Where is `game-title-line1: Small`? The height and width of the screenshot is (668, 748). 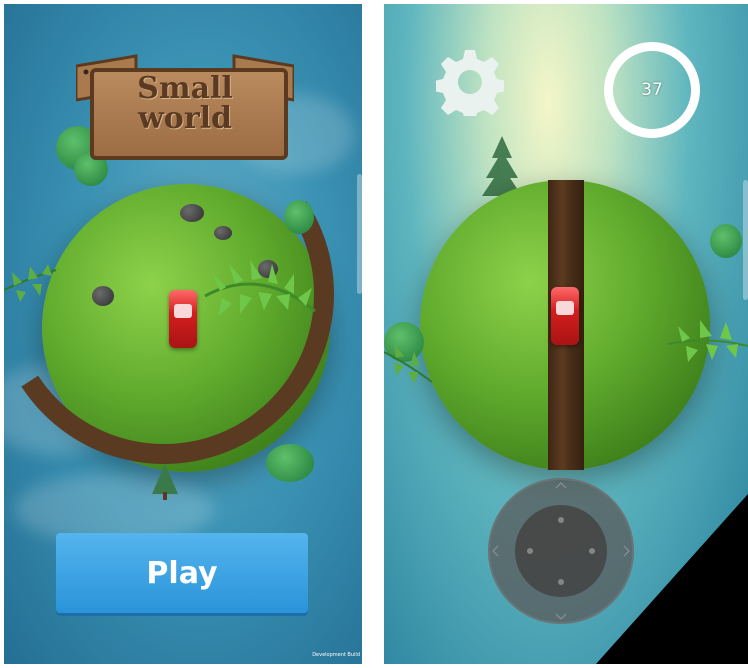 game-title-line1: Small is located at coordinates (185, 88).